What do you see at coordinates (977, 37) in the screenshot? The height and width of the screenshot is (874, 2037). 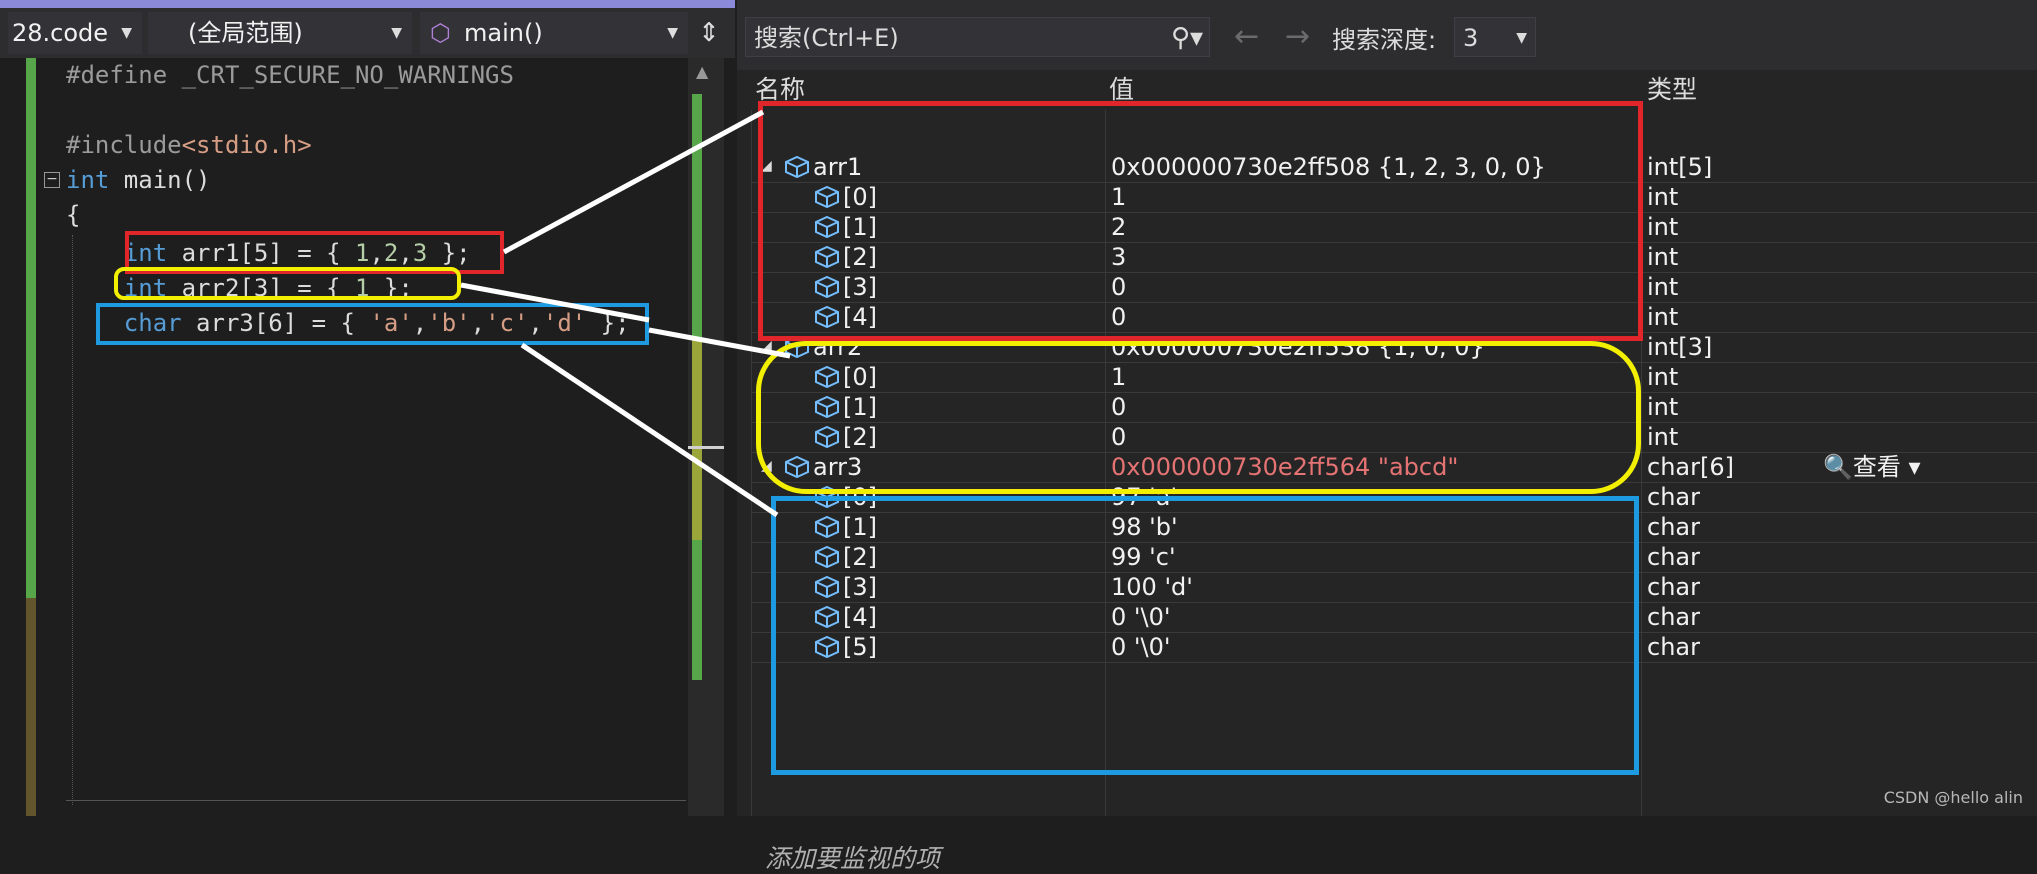 I see `search-input: 搜索(Ctrl+E) ⚲▾` at bounding box center [977, 37].